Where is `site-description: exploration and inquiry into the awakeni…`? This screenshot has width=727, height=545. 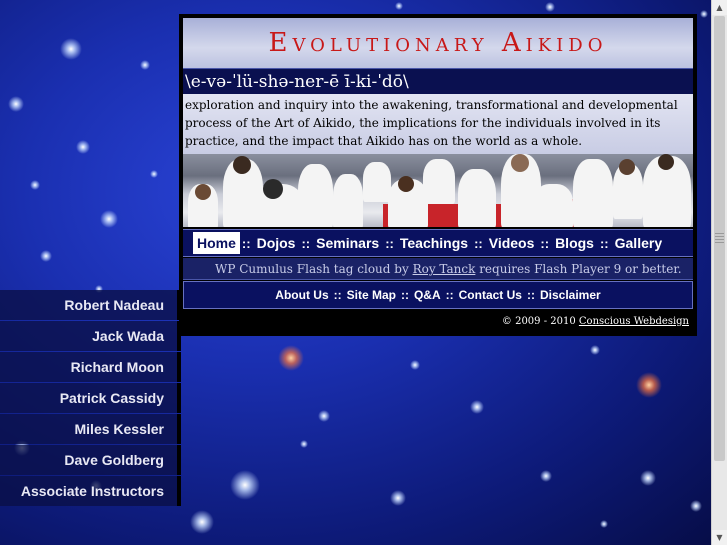 site-description: exploration and inquiry into the awakeni… is located at coordinates (438, 124).